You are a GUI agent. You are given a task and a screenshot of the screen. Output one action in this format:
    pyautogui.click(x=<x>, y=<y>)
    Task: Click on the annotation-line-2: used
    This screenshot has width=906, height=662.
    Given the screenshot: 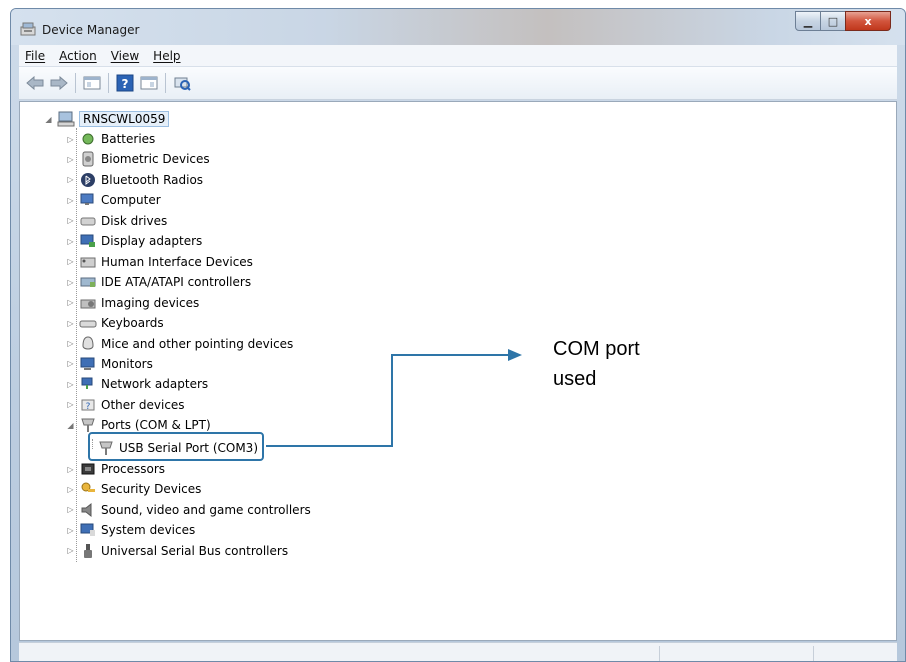 What is the action you would take?
    pyautogui.click(x=575, y=379)
    